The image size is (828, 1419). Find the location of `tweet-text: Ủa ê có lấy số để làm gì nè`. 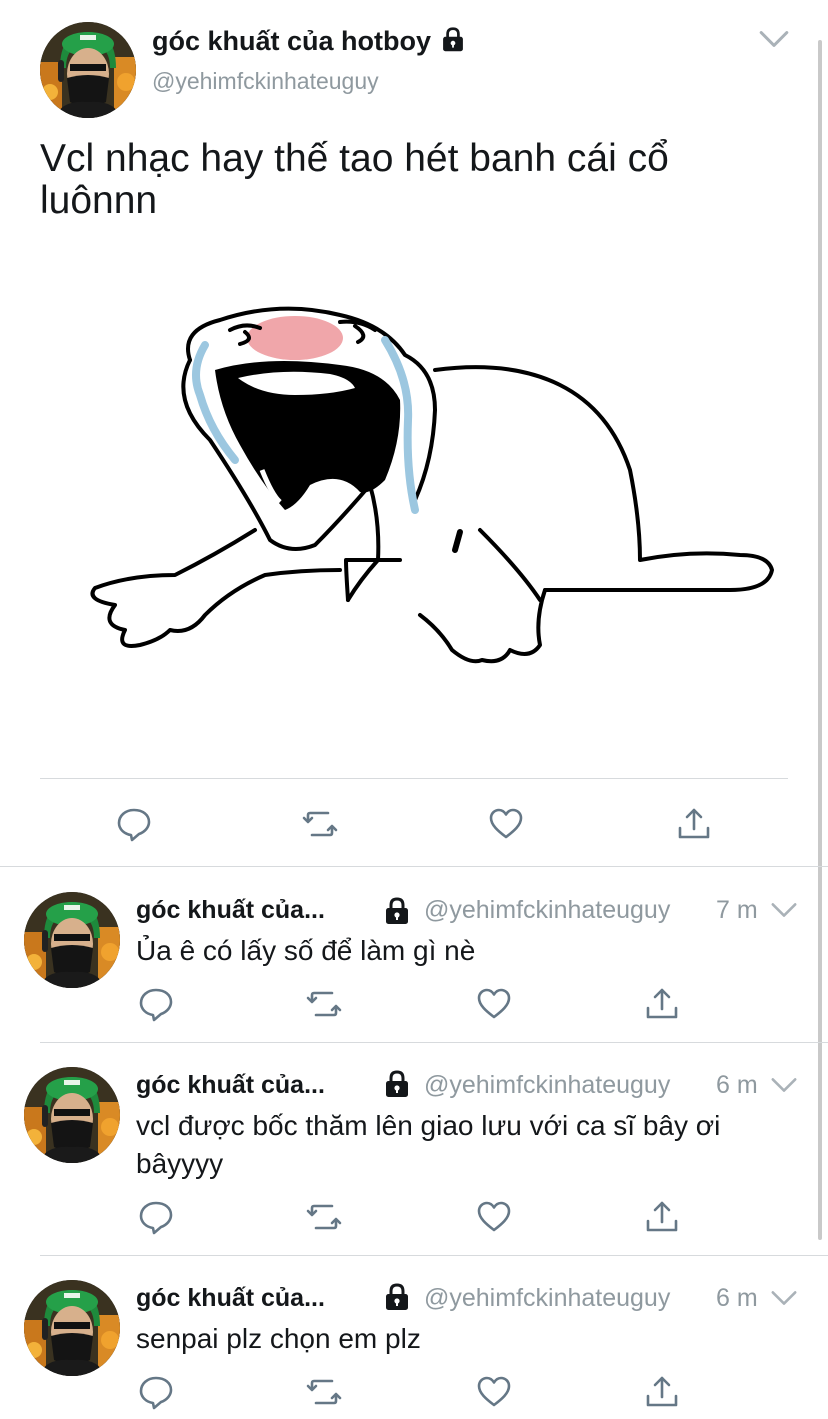

tweet-text: Ủa ê có lấy số để làm gì nè is located at coordinates (306, 950).